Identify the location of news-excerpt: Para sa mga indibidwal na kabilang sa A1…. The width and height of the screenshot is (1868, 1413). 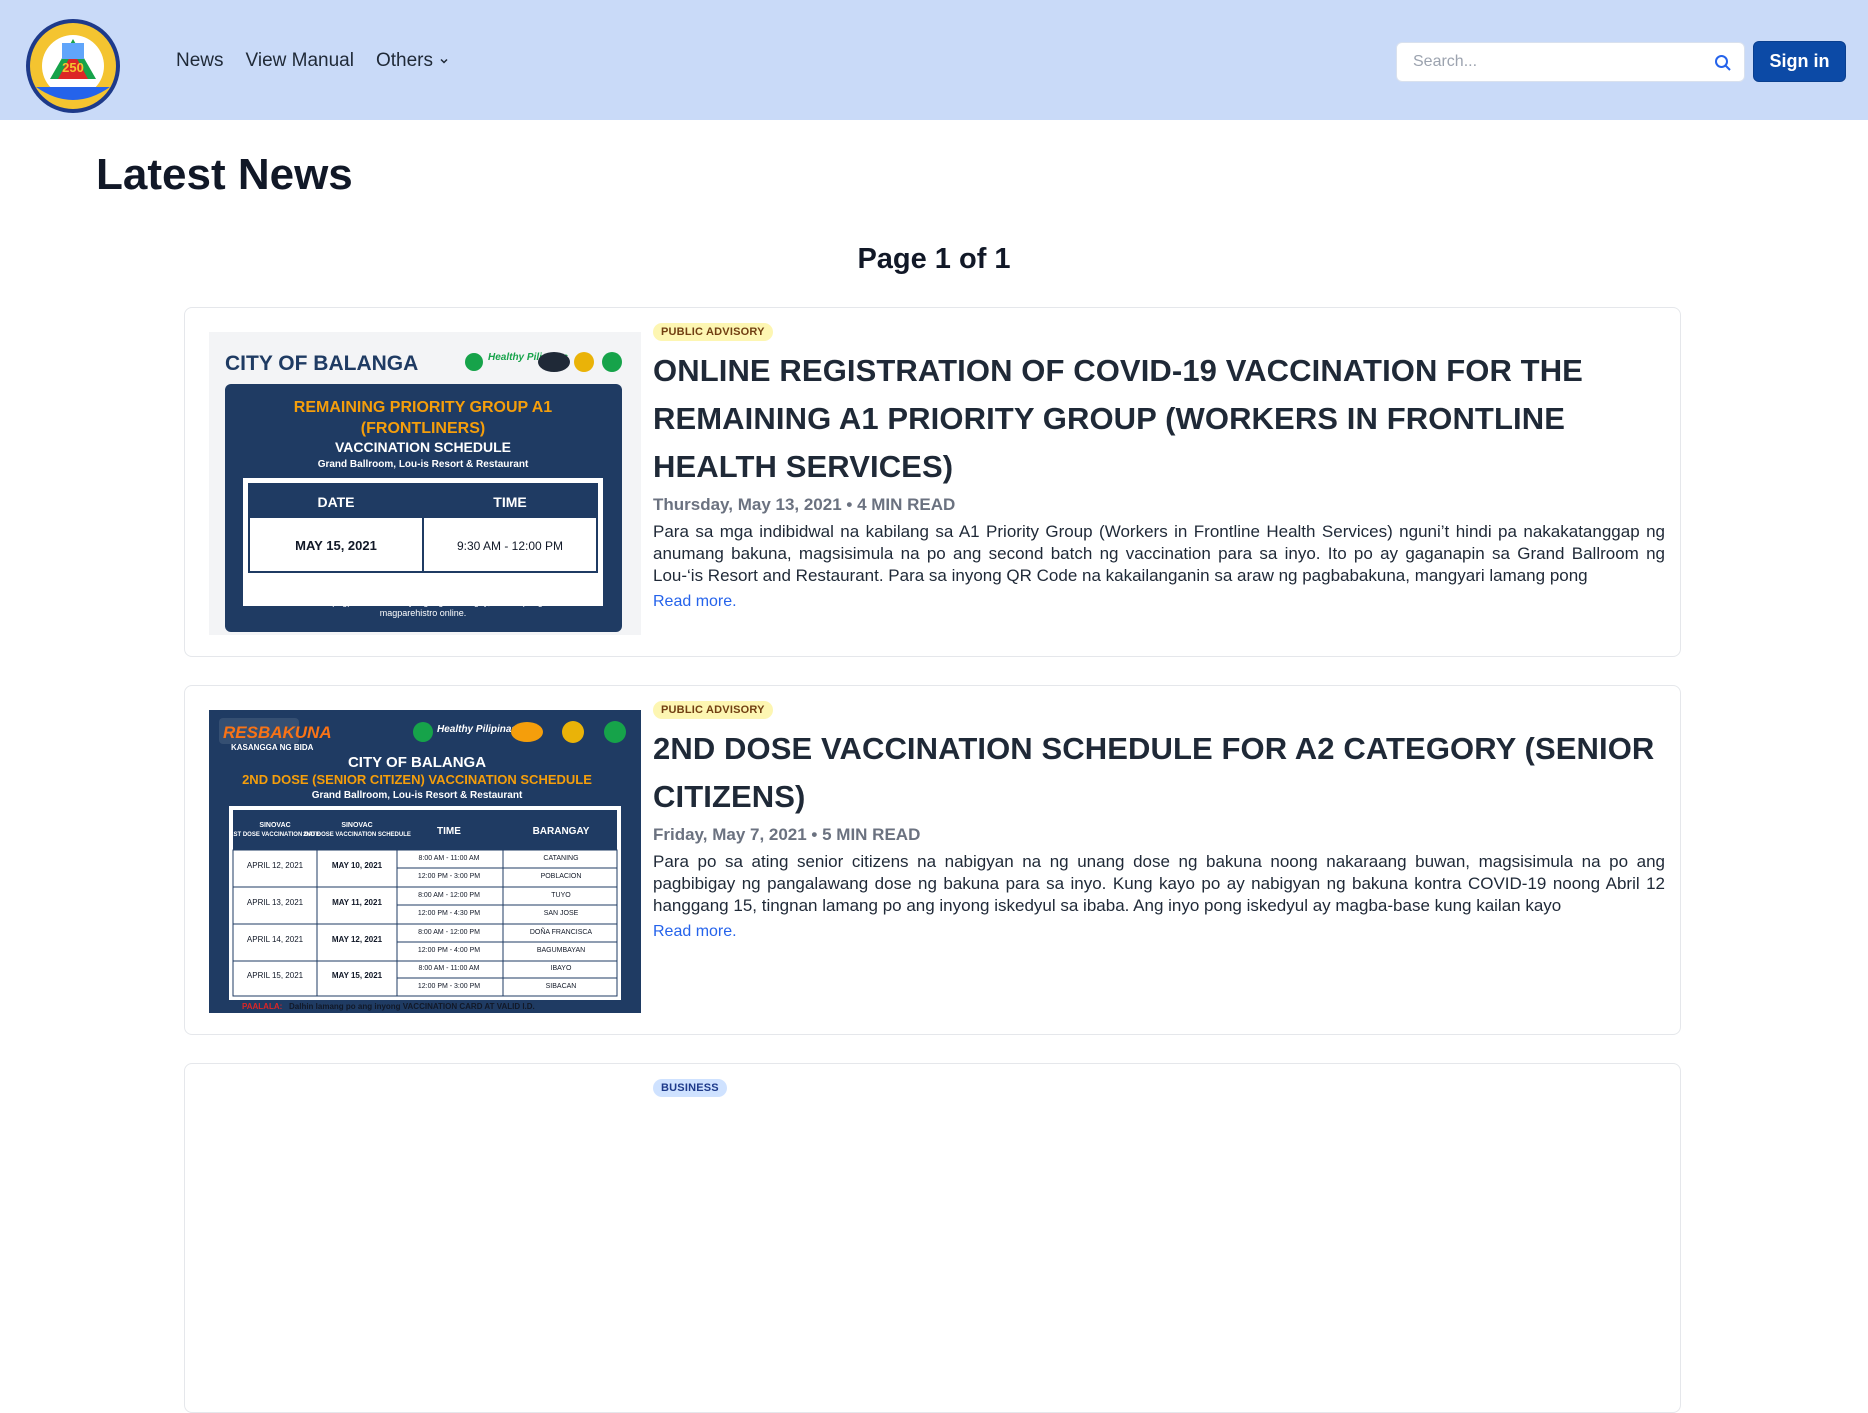
(1159, 553).